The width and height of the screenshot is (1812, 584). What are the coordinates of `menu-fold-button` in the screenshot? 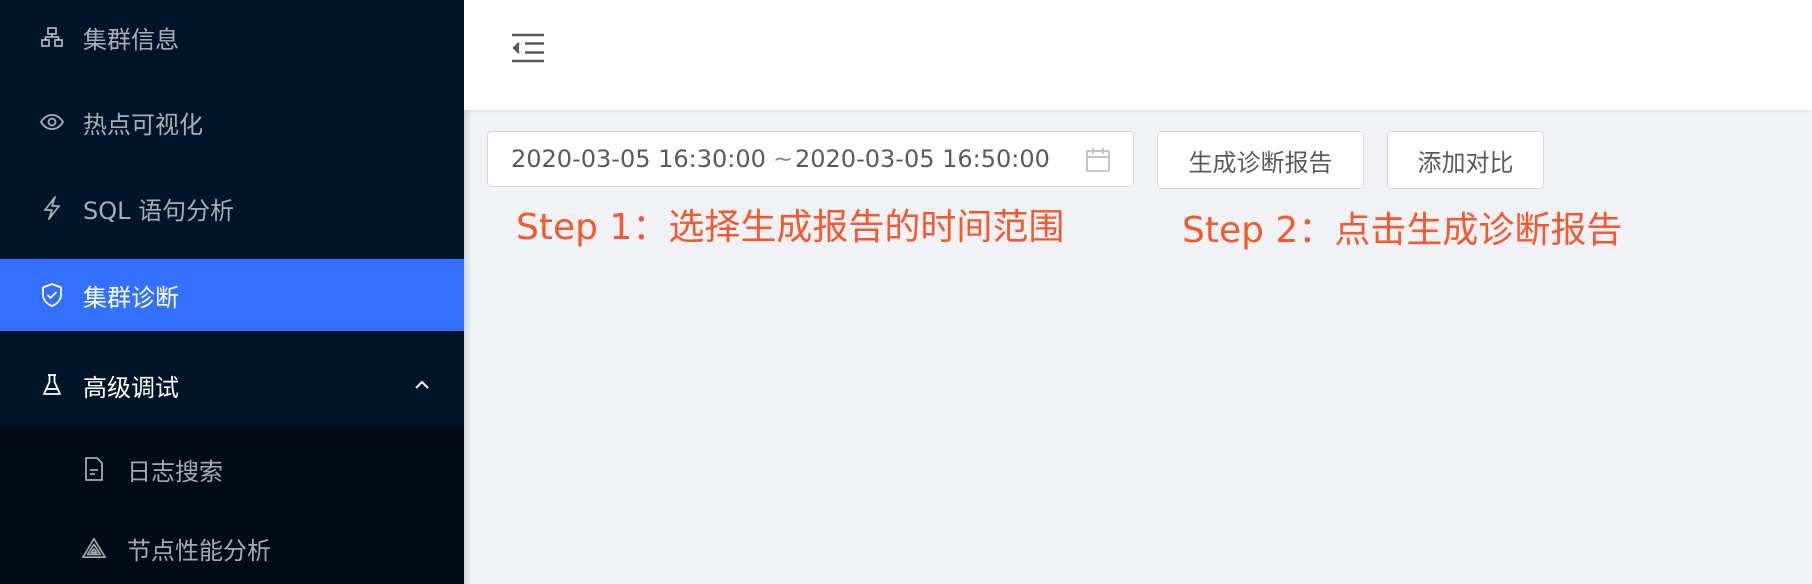 It's located at (528, 50).